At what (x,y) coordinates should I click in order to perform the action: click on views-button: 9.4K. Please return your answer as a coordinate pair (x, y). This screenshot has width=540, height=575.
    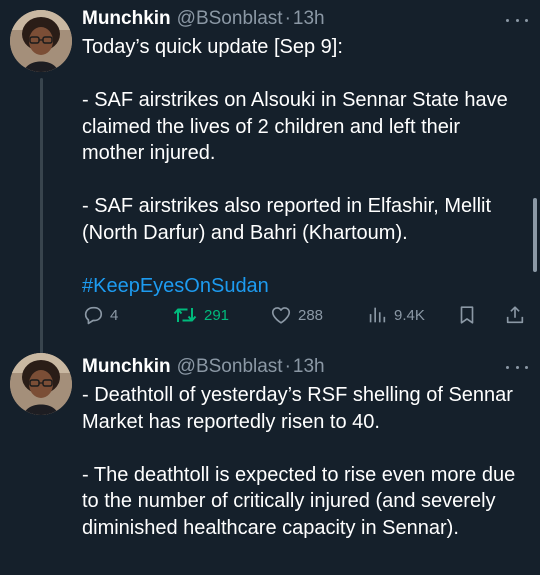
    Looking at the image, I should click on (395, 315).